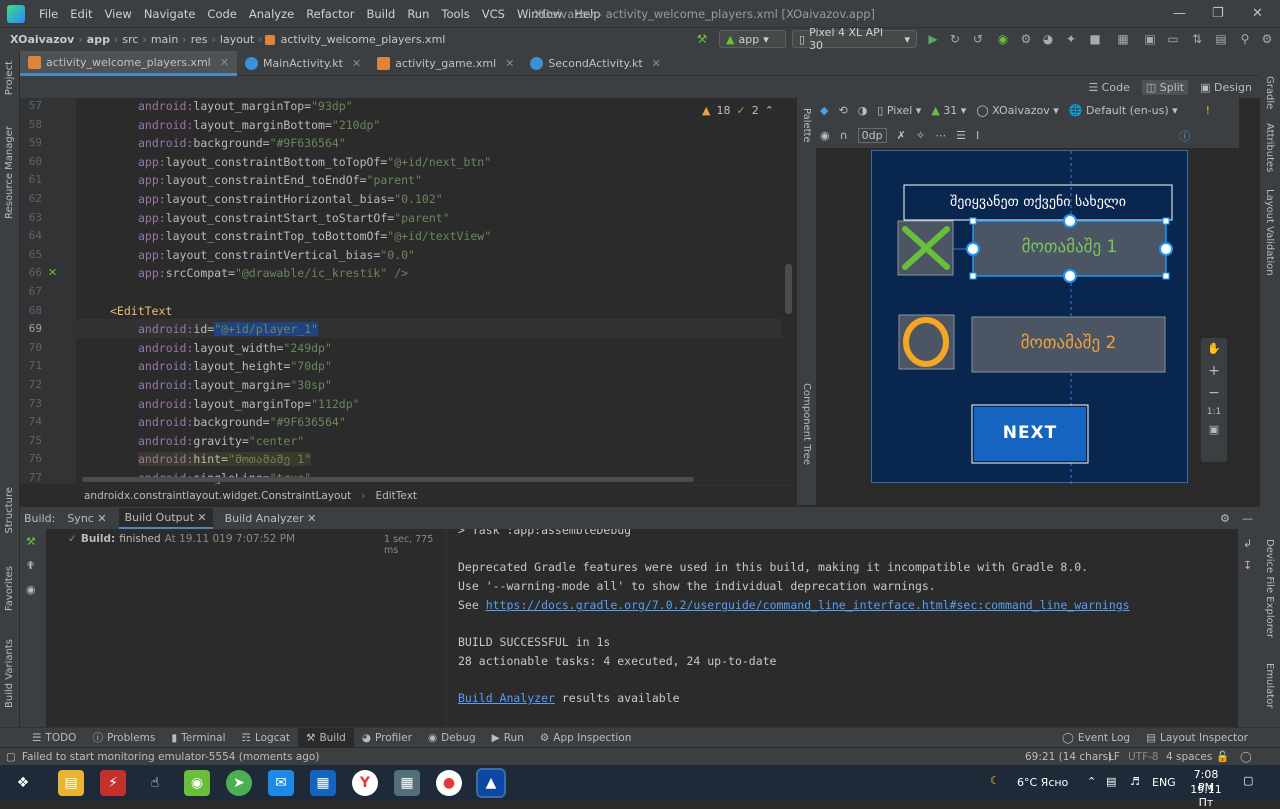  I want to click on calculator-icon: ▦, so click(407, 782).